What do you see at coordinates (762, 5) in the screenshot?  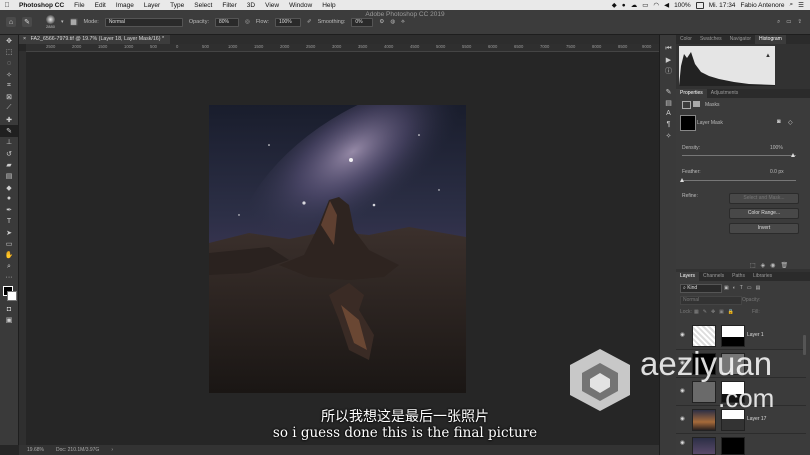 I see `user-name: Fabio Antenore` at bounding box center [762, 5].